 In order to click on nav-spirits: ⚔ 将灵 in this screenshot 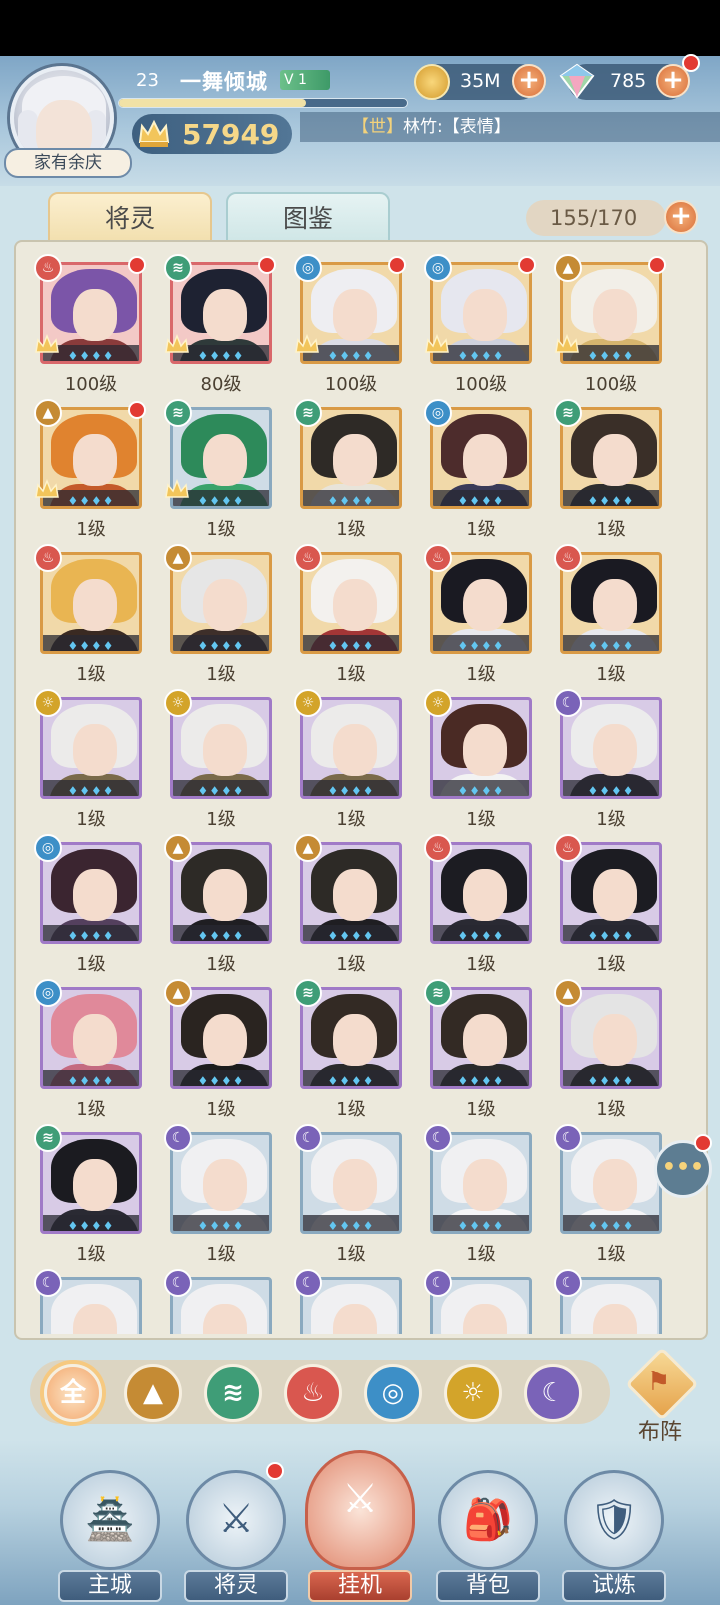, I will do `click(236, 1533)`.